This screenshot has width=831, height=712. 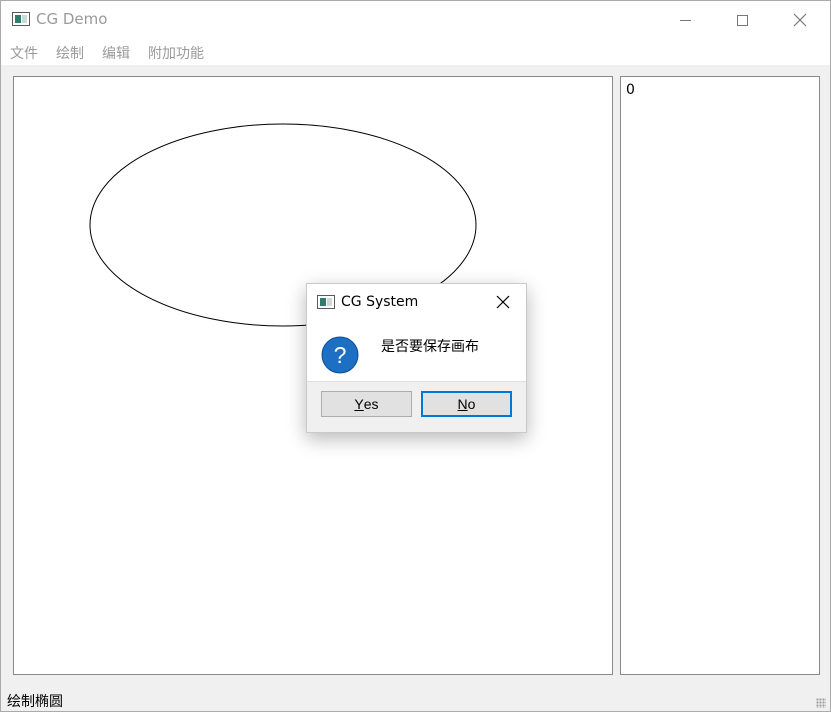 I want to click on close-icon, so click(x=800, y=20).